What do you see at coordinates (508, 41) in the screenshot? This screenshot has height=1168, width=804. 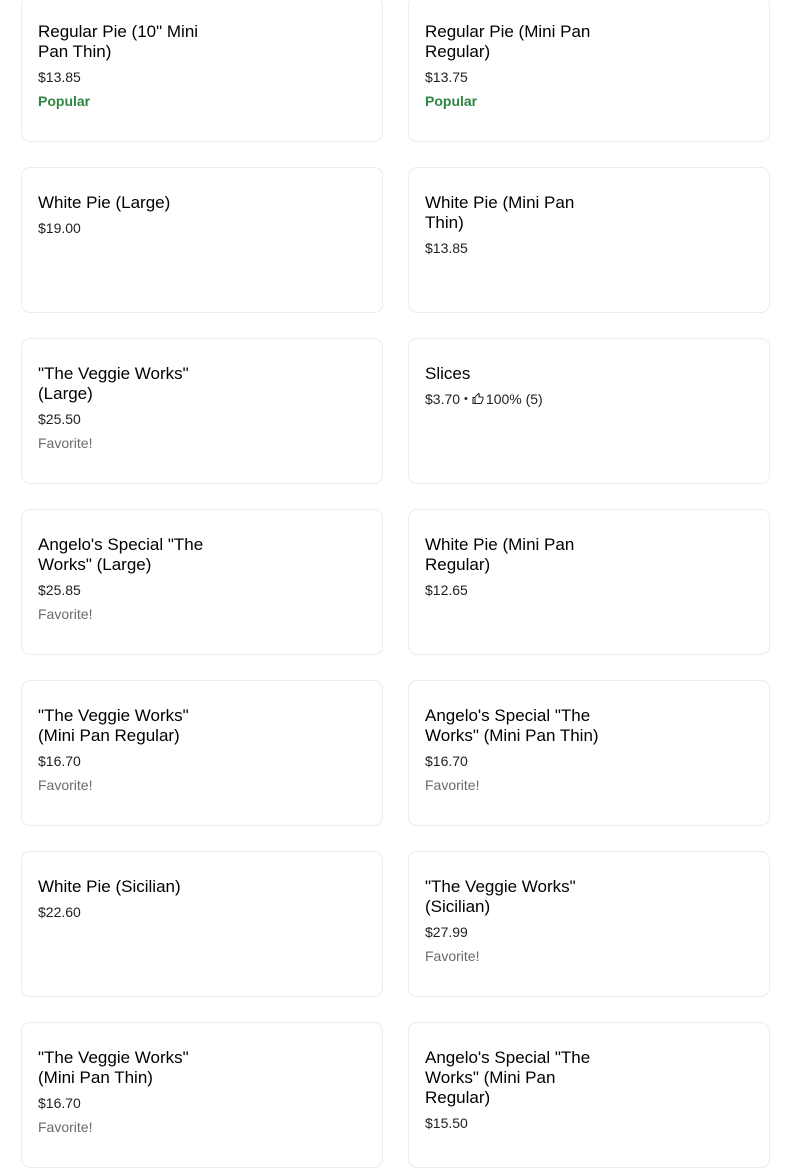 I see `menu-item-name: Regular Pie (Mini Pan Regular)` at bounding box center [508, 41].